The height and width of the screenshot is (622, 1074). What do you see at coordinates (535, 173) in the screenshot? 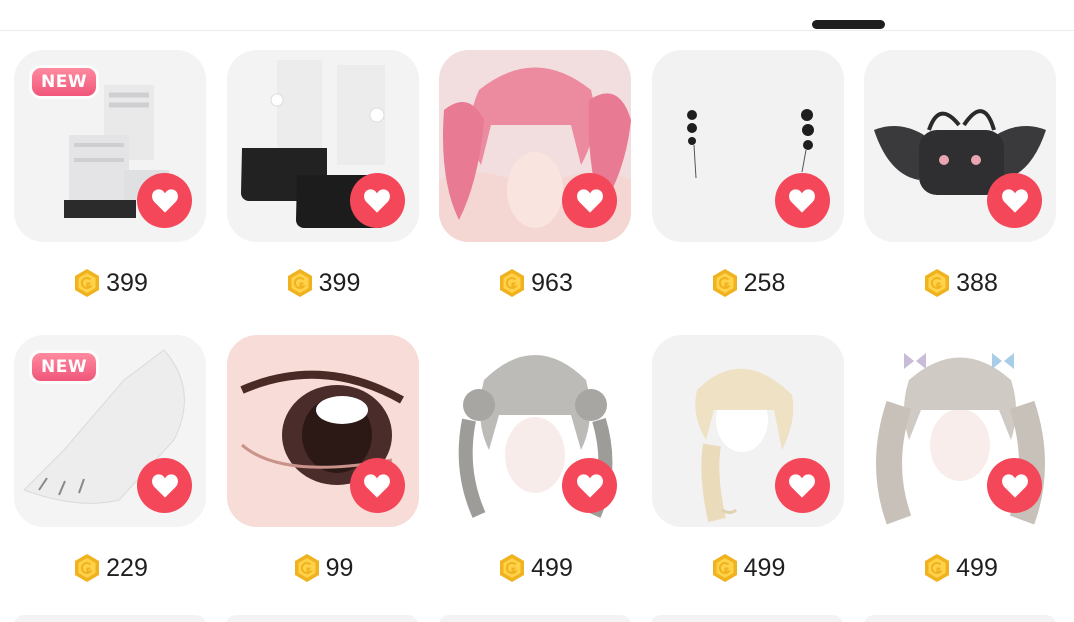
I see `item-card: 963` at bounding box center [535, 173].